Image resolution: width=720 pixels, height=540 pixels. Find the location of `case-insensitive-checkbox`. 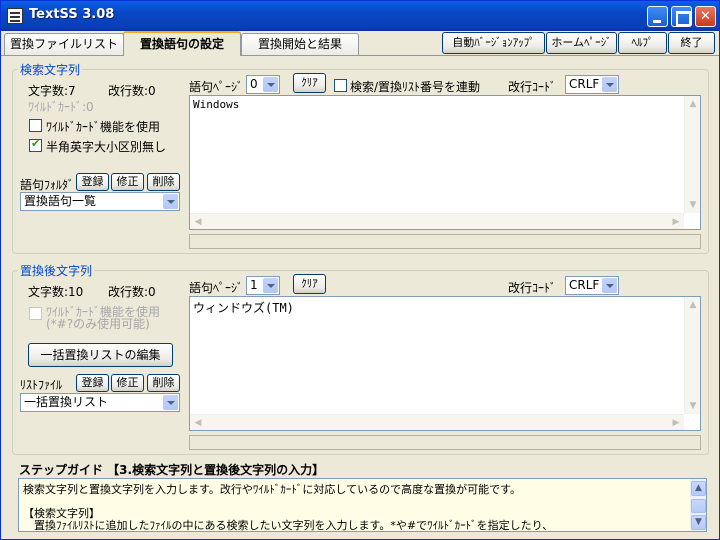

case-insensitive-checkbox is located at coordinates (35, 144).